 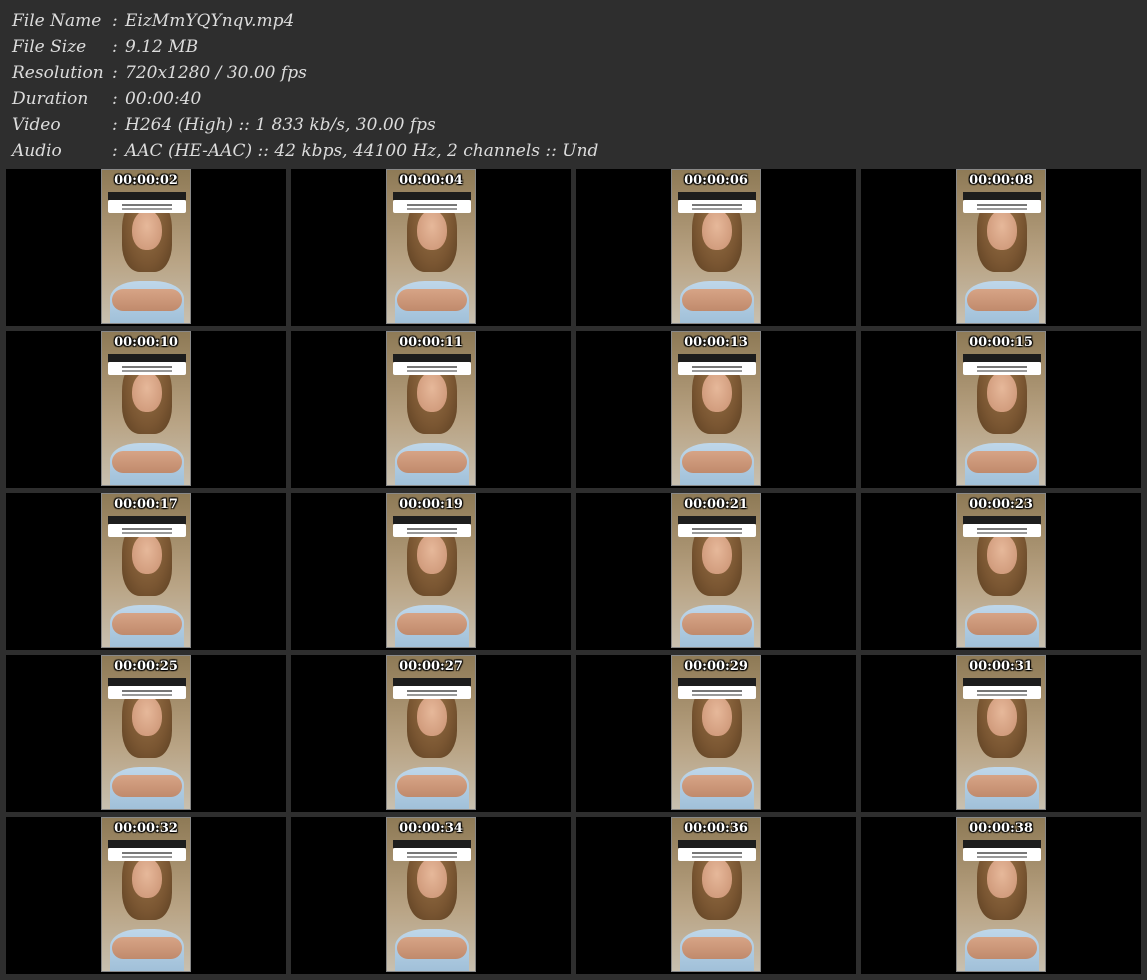 I want to click on thumbnail-cell: 00:00:38, so click(x=1001, y=895).